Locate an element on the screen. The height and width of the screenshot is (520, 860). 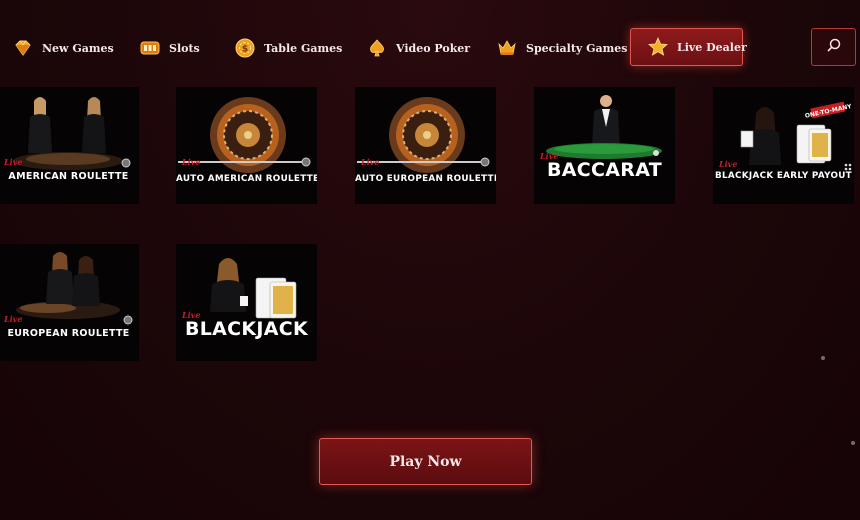
spade-icon is located at coordinates (377, 48).